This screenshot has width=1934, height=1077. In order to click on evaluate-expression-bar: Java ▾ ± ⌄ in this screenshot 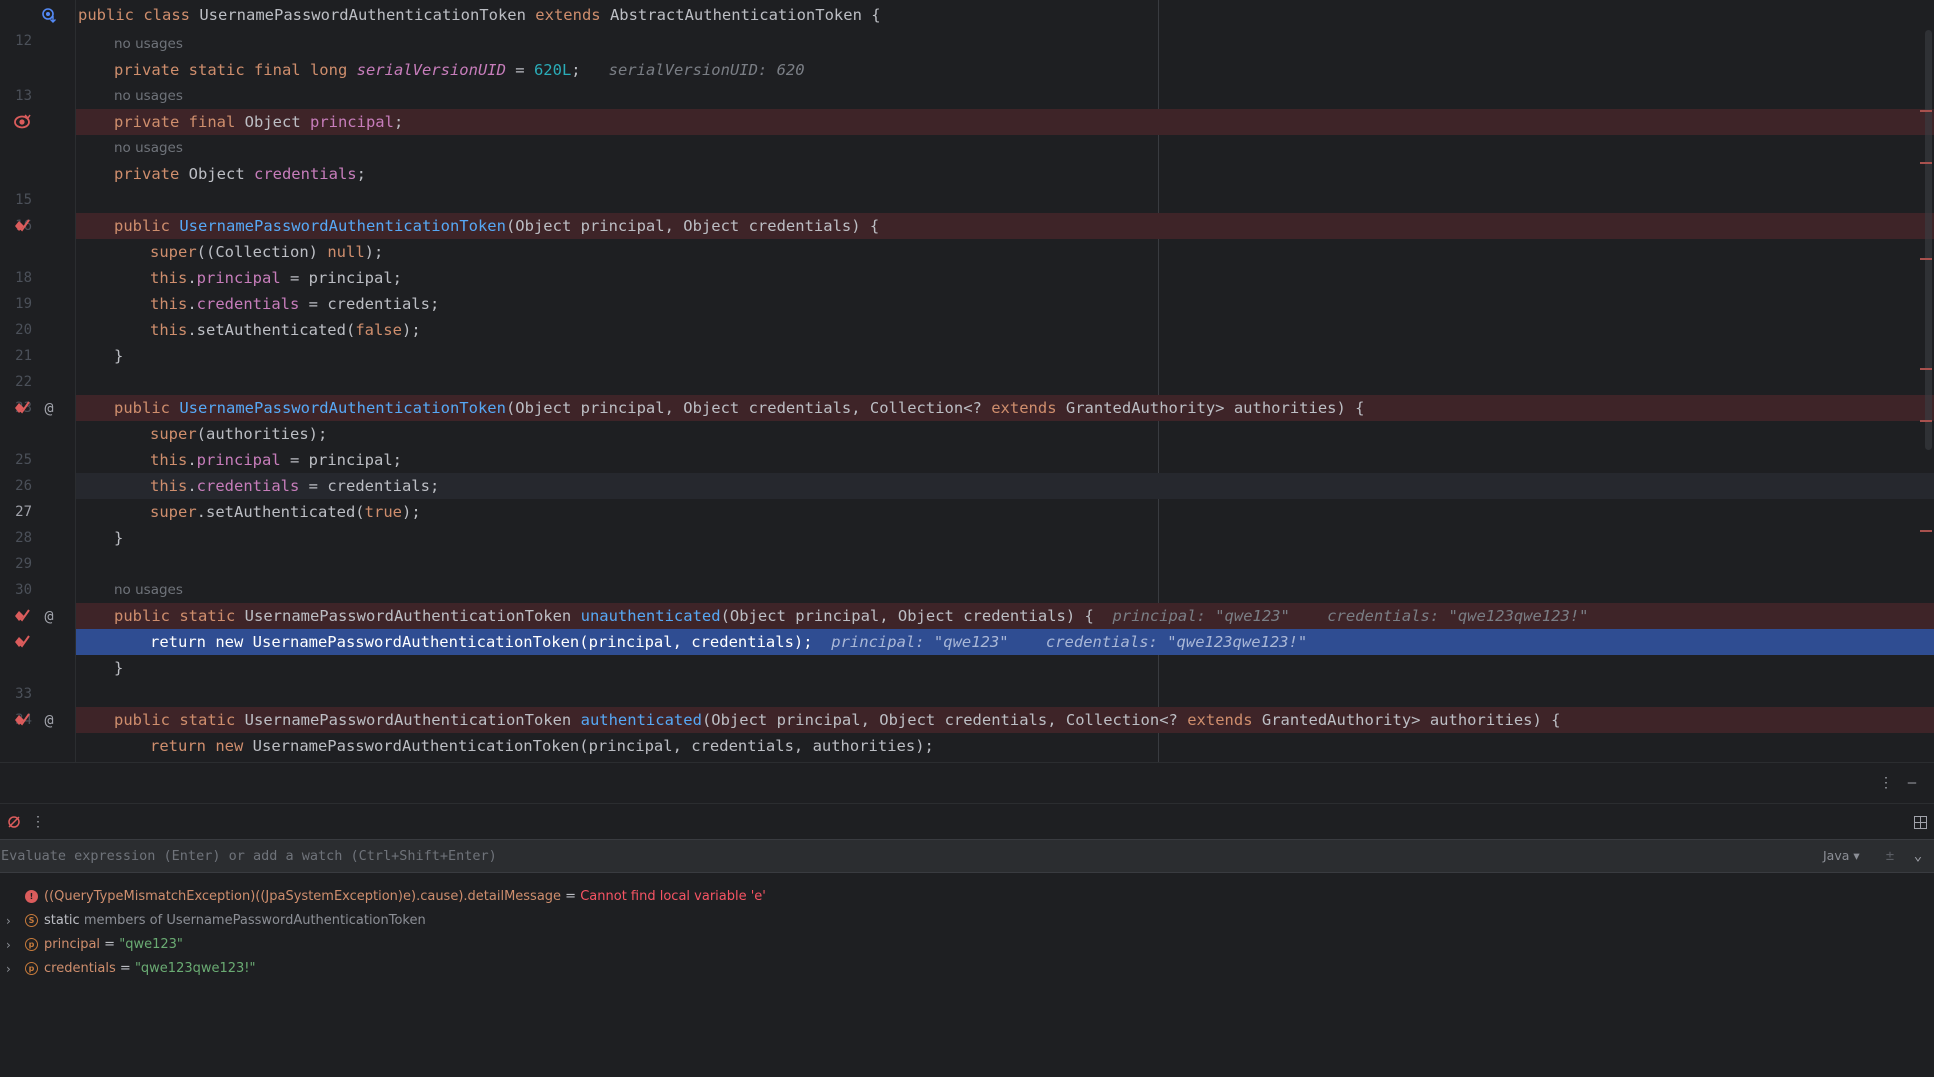, I will do `click(967, 856)`.